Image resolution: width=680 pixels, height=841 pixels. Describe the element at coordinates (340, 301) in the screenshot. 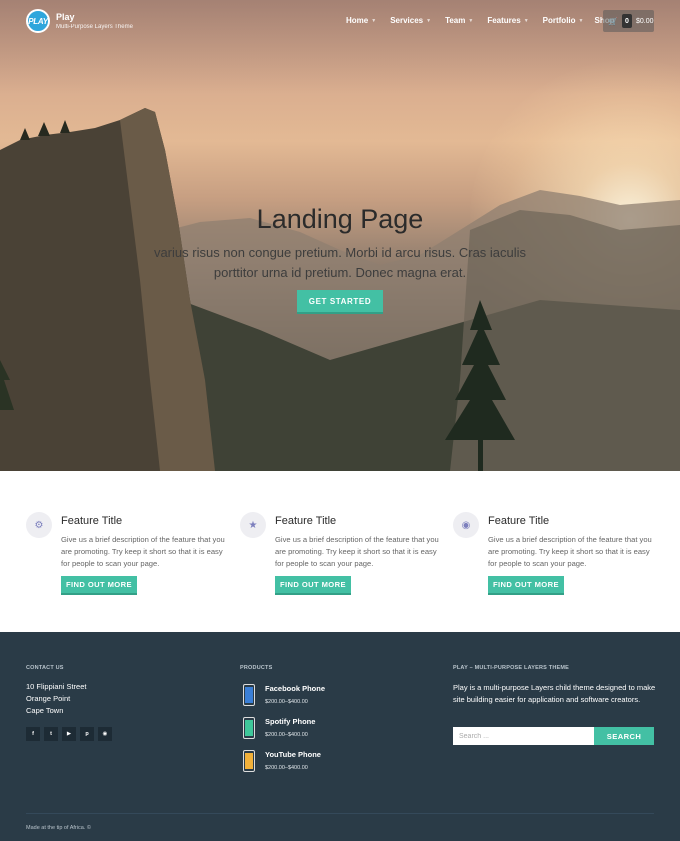

I see `get-started-button: GET STARTED` at that location.